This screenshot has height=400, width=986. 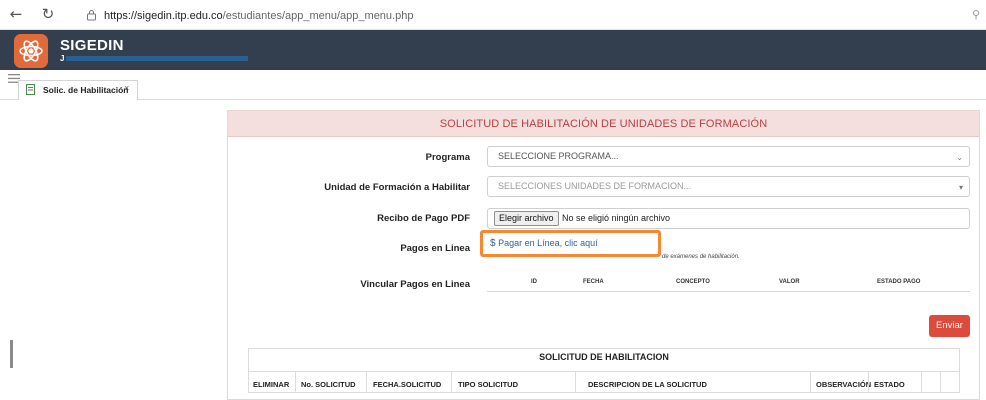 What do you see at coordinates (92, 45) in the screenshot?
I see `app-title: SIGEDIN` at bounding box center [92, 45].